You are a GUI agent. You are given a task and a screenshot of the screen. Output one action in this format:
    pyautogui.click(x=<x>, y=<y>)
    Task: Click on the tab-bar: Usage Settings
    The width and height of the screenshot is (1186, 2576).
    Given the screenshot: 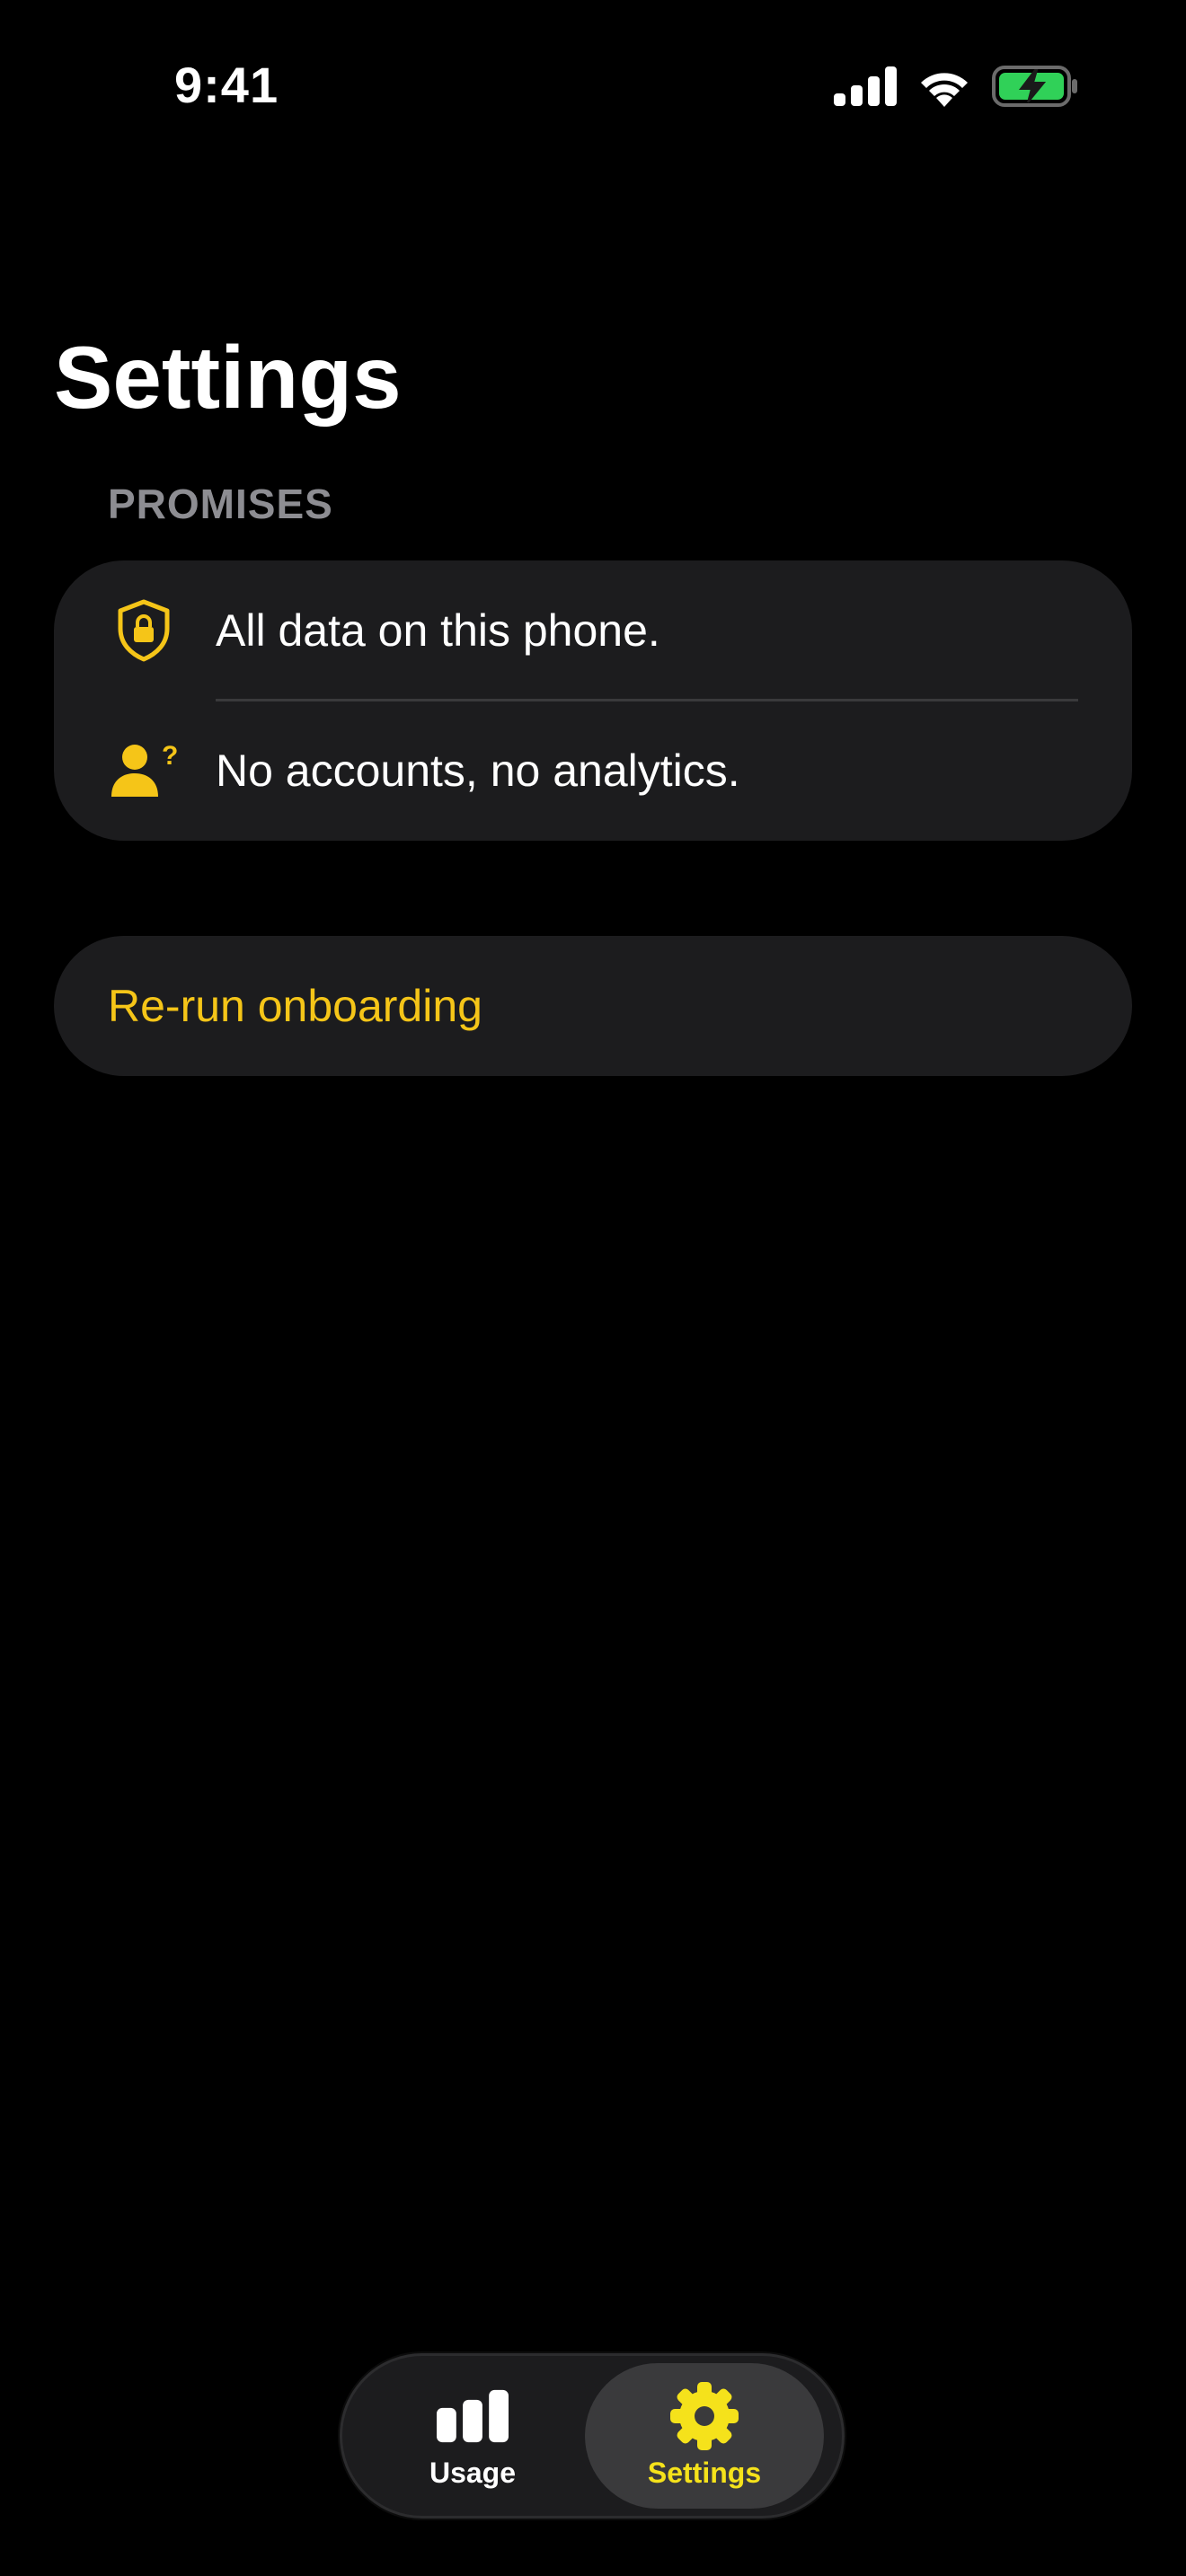 What is the action you would take?
    pyautogui.click(x=592, y=2436)
    